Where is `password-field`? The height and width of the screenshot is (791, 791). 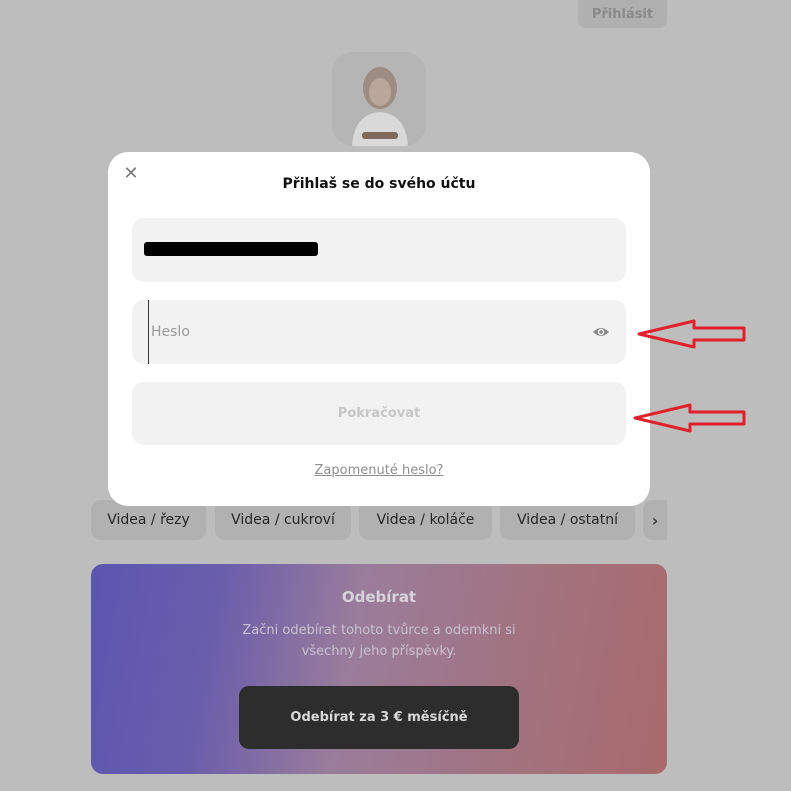
password-field is located at coordinates (379, 332).